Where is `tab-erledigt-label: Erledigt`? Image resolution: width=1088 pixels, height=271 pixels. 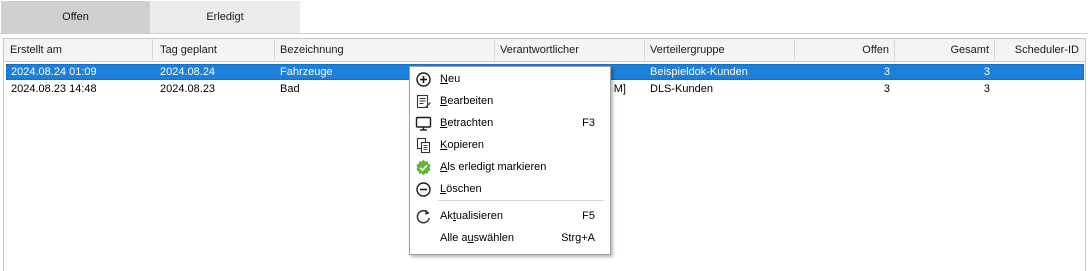 tab-erledigt-label: Erledigt is located at coordinates (225, 17).